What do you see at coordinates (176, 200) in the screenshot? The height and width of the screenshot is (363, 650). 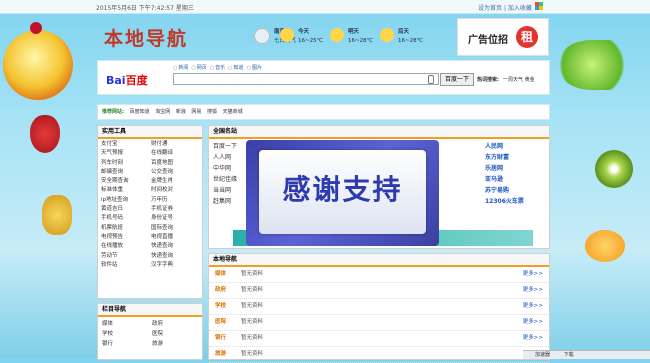 I see `tool-link: 万年历` at bounding box center [176, 200].